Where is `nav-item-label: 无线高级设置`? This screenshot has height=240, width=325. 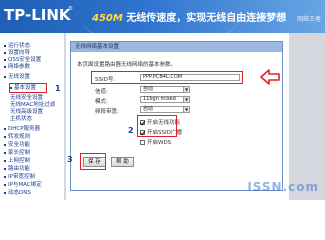 nav-item-label: 无线高级设置 is located at coordinates (27, 112).